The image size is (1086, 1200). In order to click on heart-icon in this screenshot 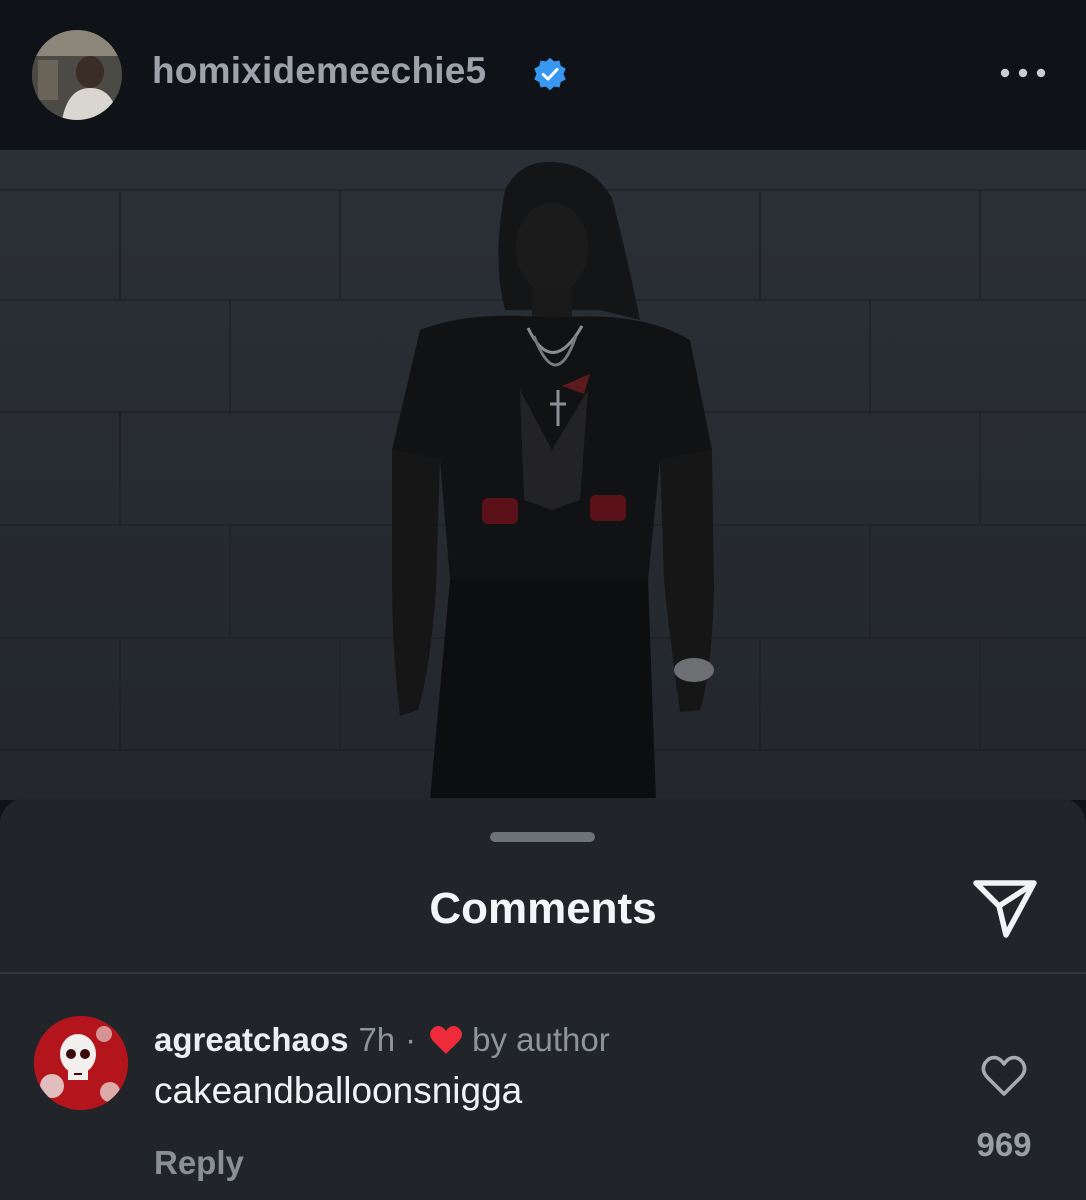, I will do `click(1004, 1076)`.